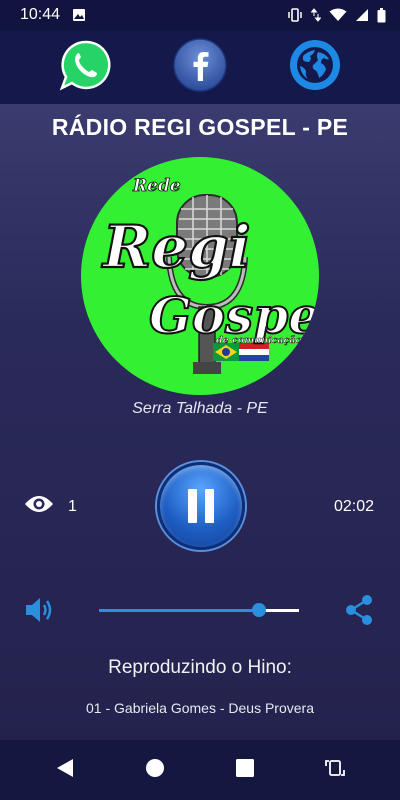 This screenshot has height=800, width=400. Describe the element at coordinates (200, 708) in the screenshot. I see `track-title: 01 - Gabriela Gomes - Deus Provera` at that location.